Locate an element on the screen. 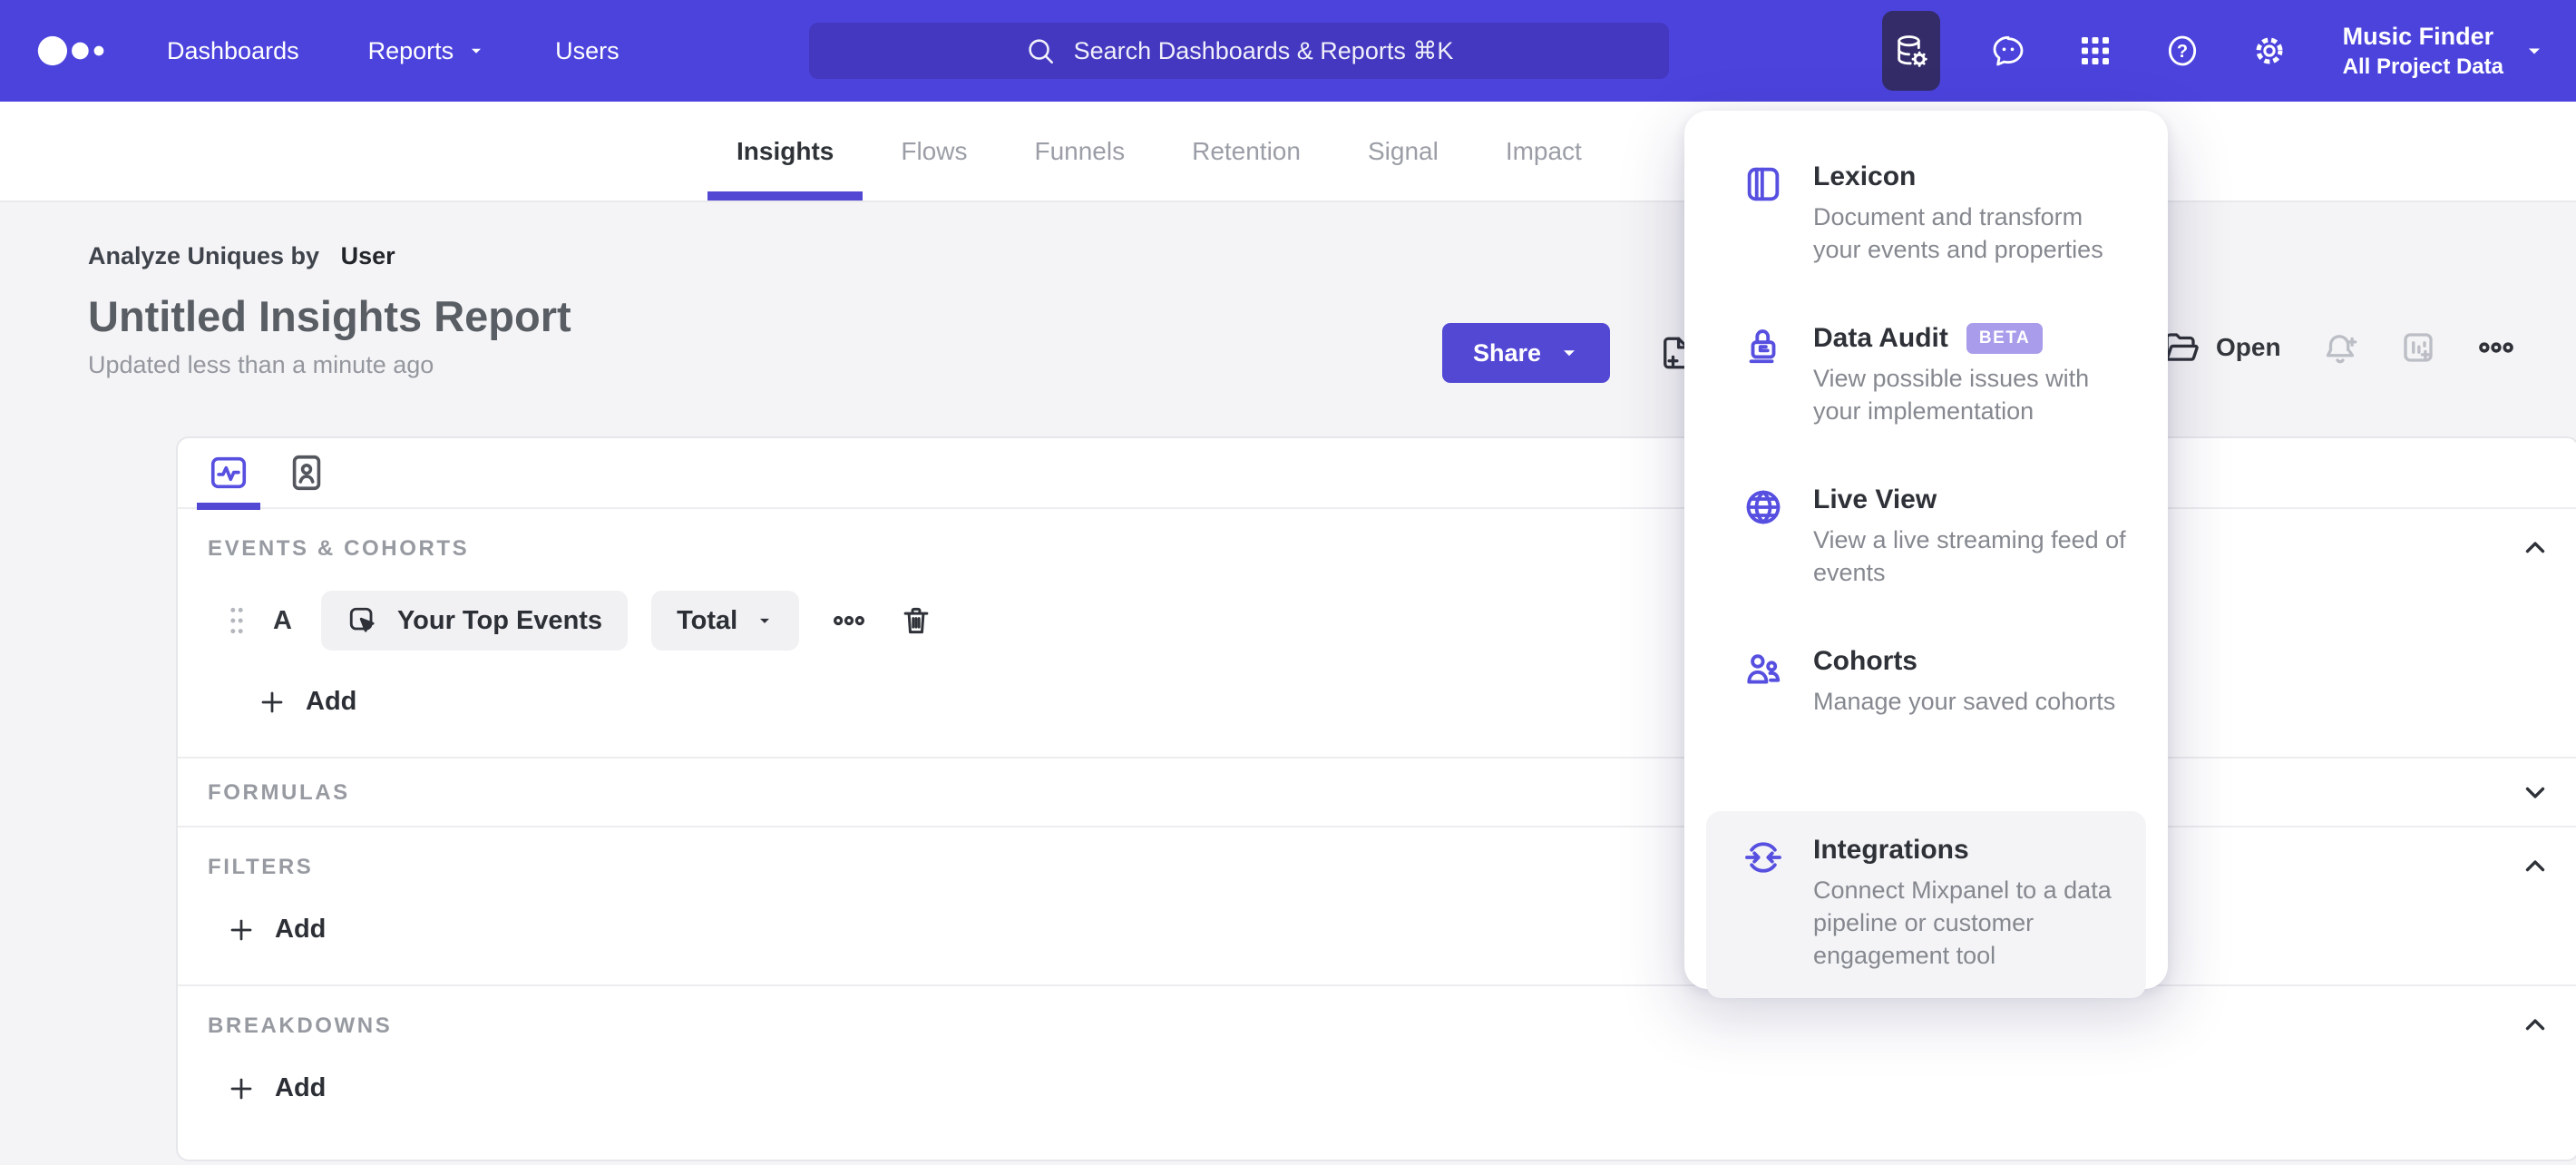 Image resolution: width=2576 pixels, height=1165 pixels. report-more-button is located at coordinates (2496, 347).